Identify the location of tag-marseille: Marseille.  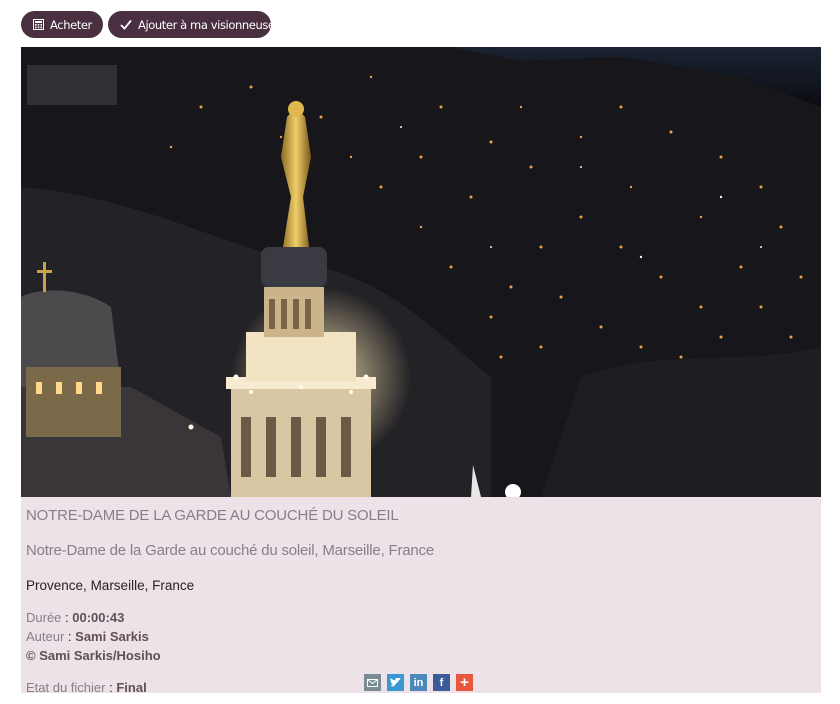
(118, 585).